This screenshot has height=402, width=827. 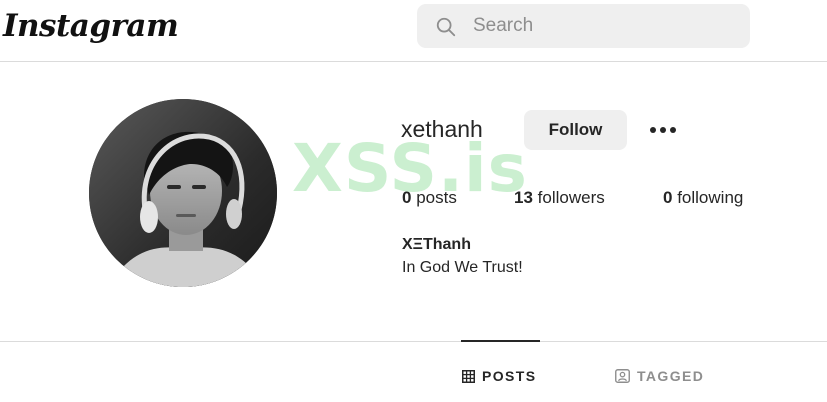 What do you see at coordinates (663, 130) in the screenshot?
I see `more-options-icon` at bounding box center [663, 130].